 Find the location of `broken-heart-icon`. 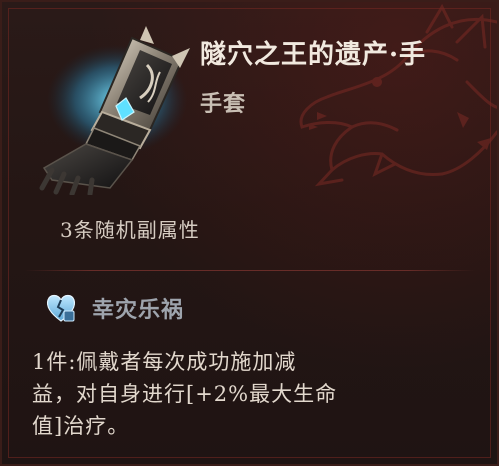

broken-heart-icon is located at coordinates (61, 308).